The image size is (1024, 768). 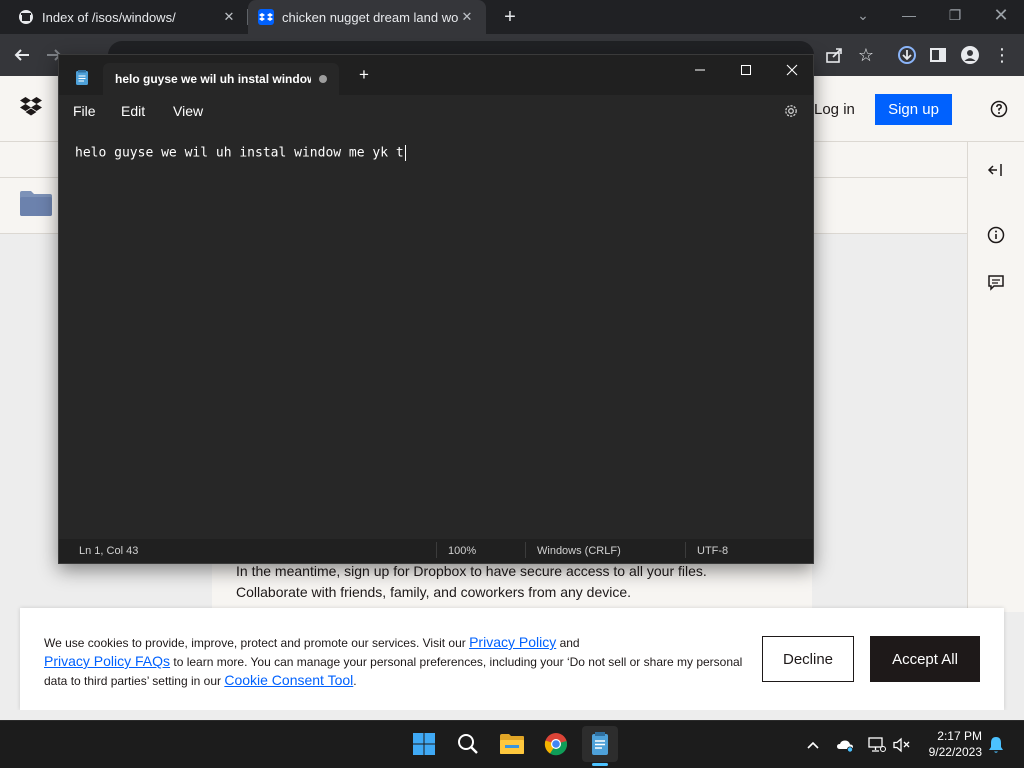 What do you see at coordinates (107, 661) in the screenshot?
I see `privacy-policy-faqs-link: Privacy Policy FAQs` at bounding box center [107, 661].